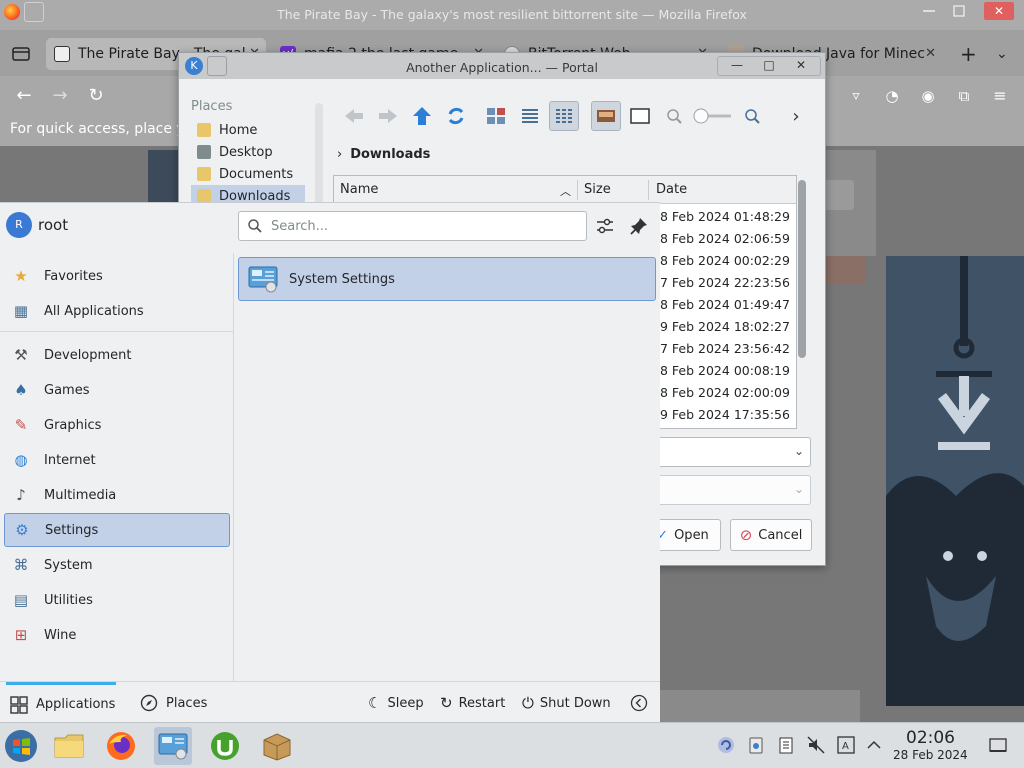 The width and height of the screenshot is (1024, 768). I want to click on panel-toggle-icon, so click(640, 116).